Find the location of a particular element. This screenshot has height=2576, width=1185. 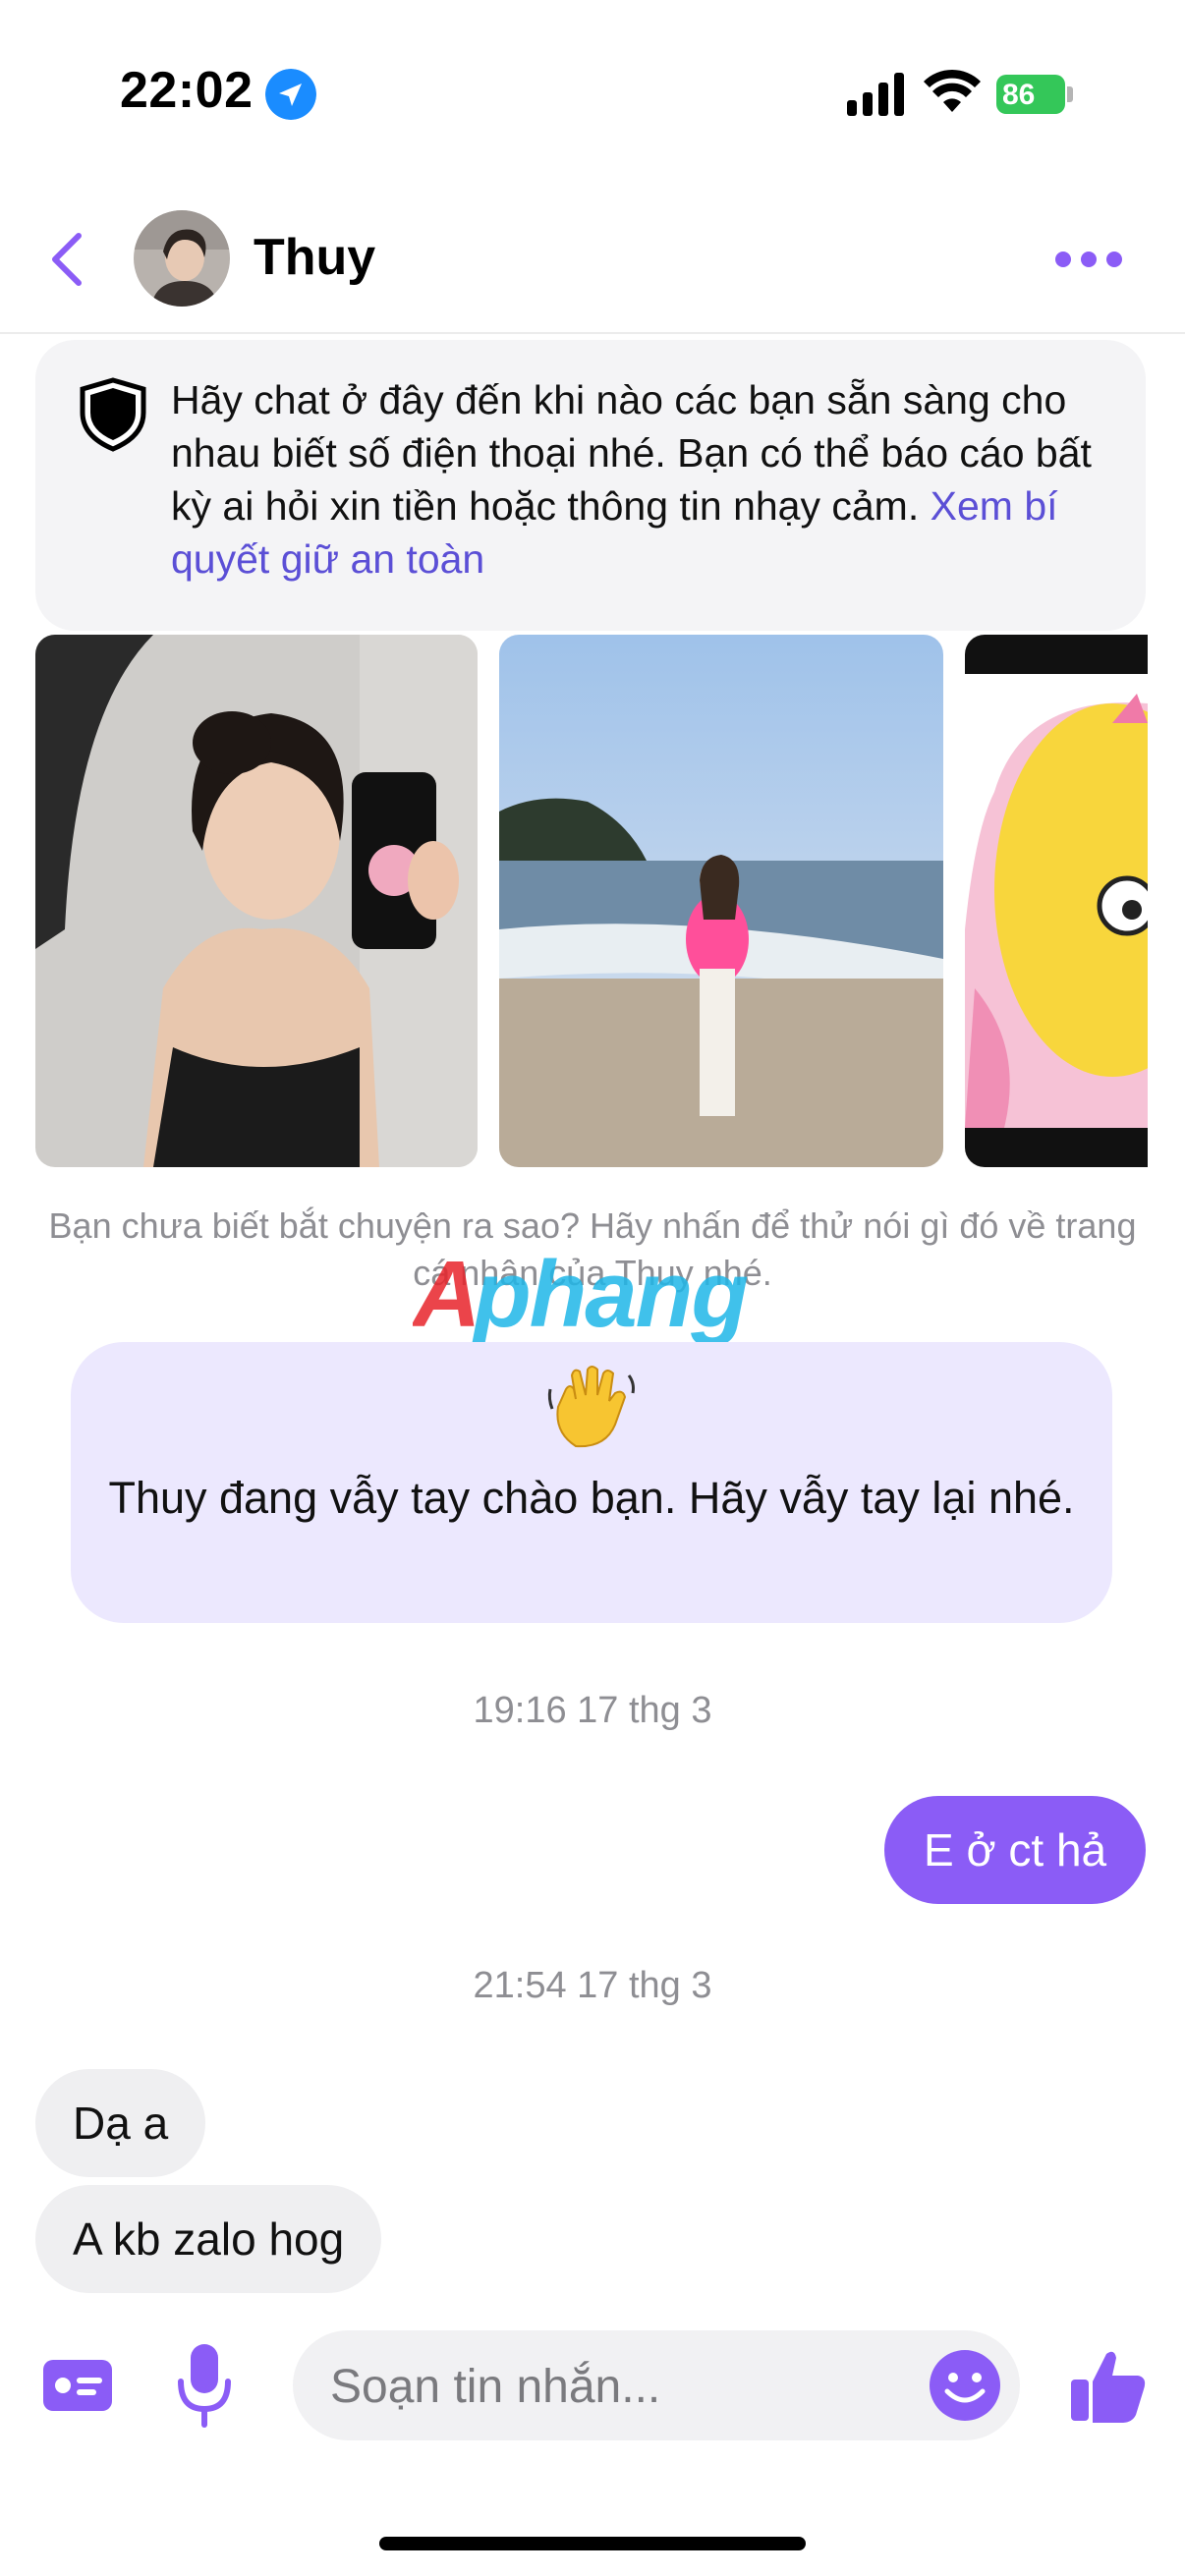

shield-icon is located at coordinates (113, 414).